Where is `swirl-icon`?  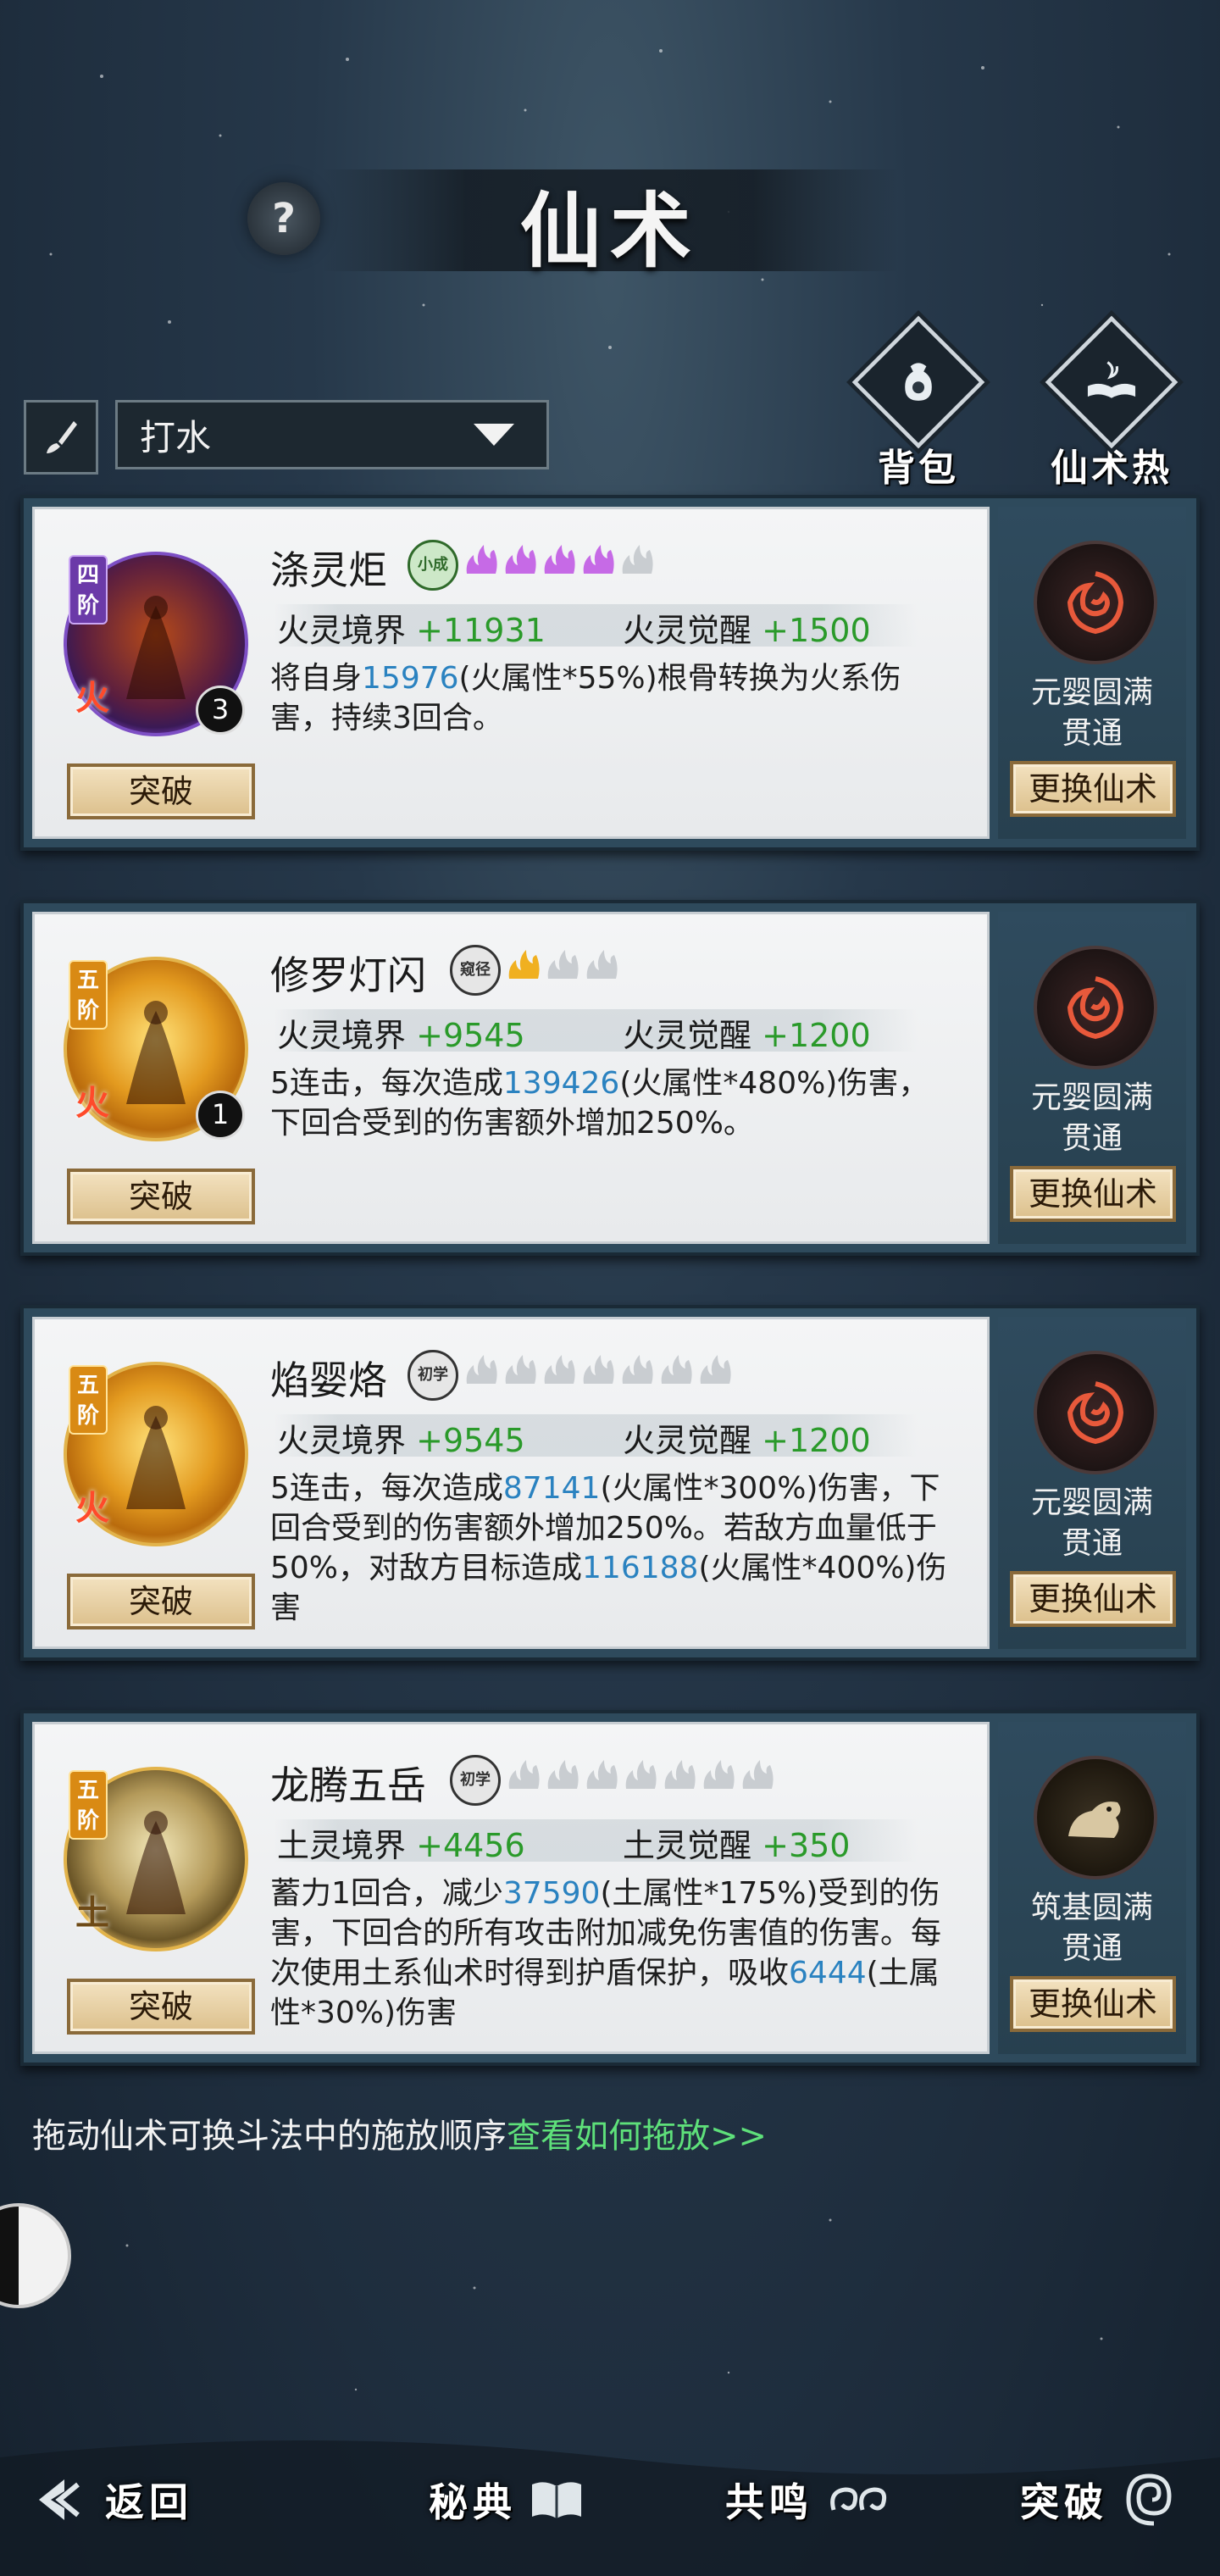
swirl-icon is located at coordinates (858, 2499).